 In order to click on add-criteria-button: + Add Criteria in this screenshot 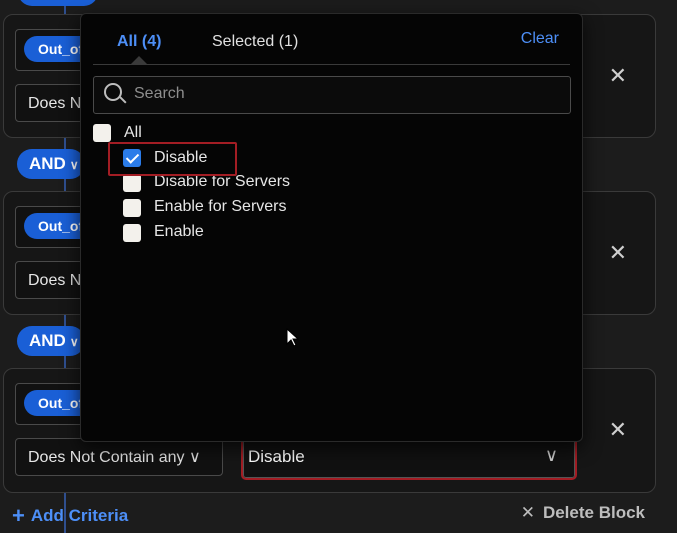, I will do `click(70, 516)`.